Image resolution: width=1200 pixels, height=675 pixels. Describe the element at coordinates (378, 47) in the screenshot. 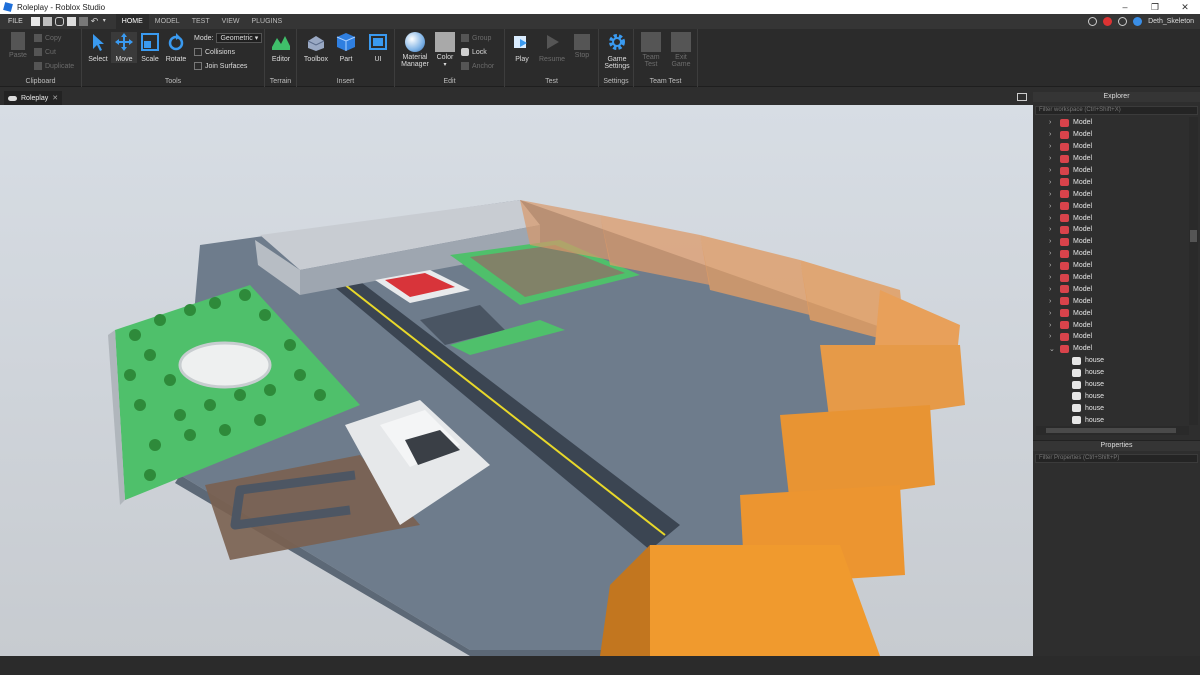

I see `ui-button: UI` at that location.